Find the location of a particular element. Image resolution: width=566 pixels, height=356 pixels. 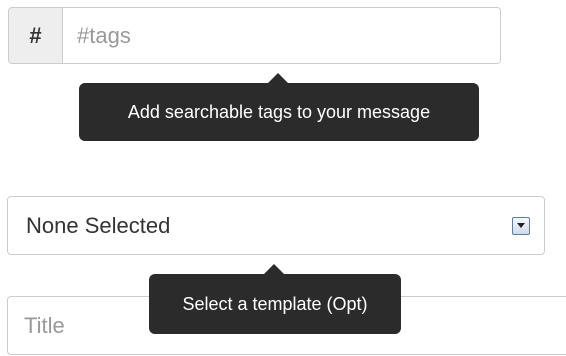

template-tooltip: Select a template (Opt) is located at coordinates (275, 299).